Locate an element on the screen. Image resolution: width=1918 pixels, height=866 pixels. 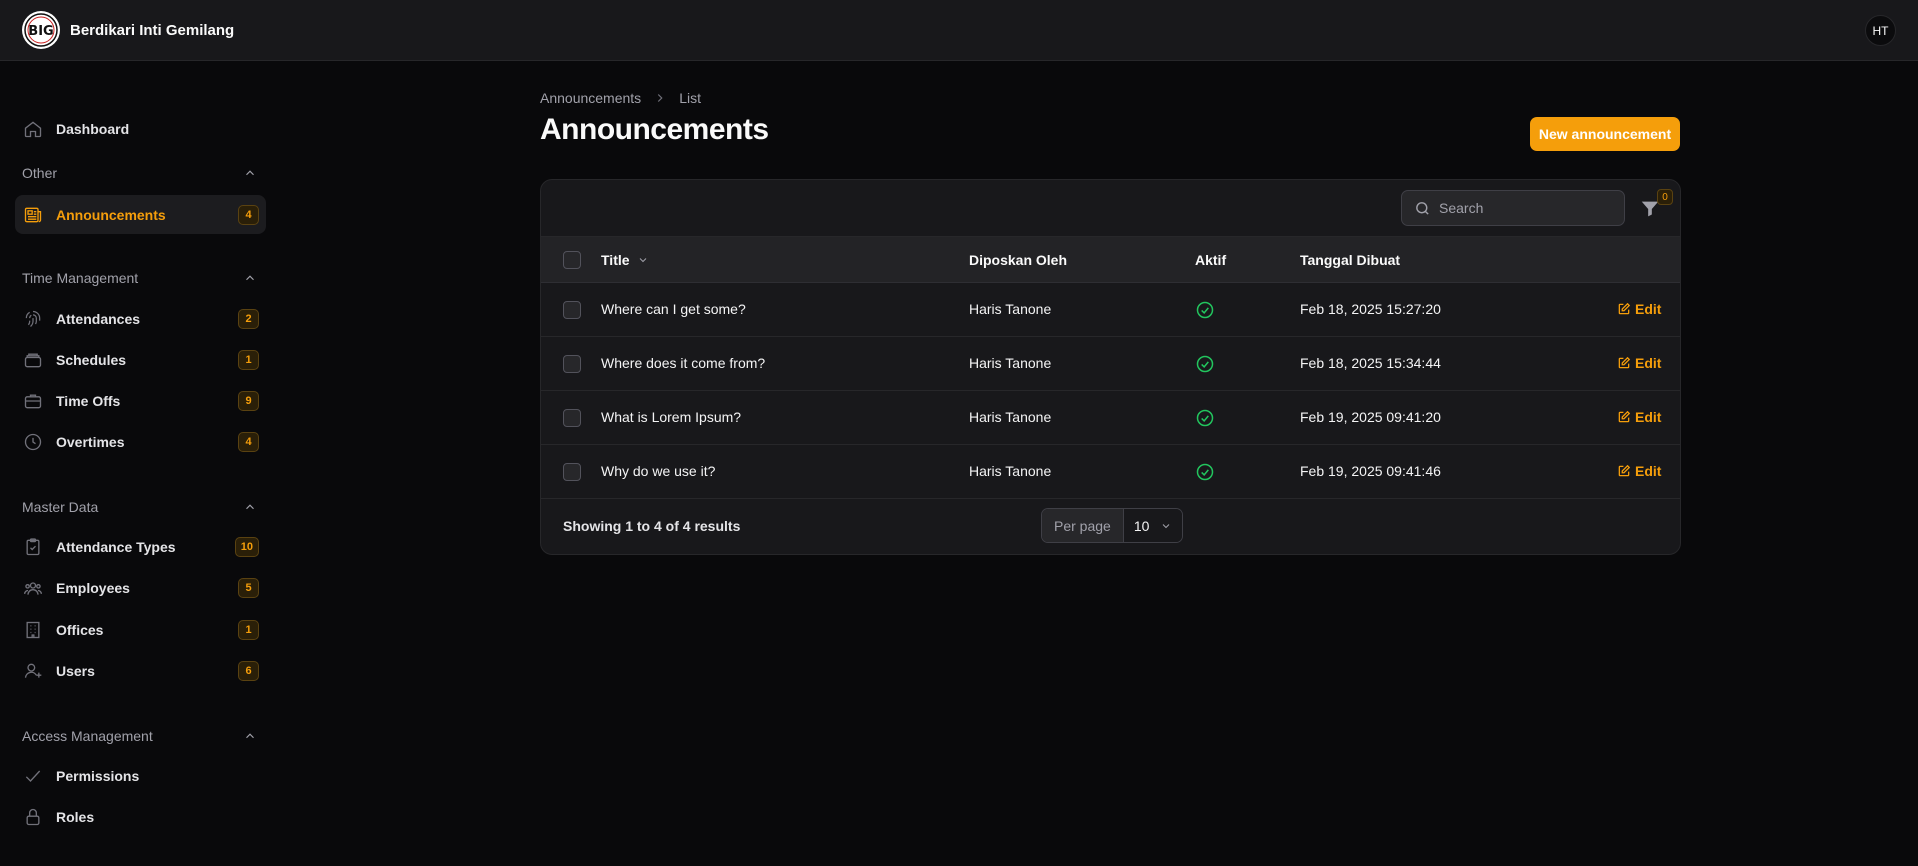
sidebar-item-announcements: Announcements 4 is located at coordinates (140, 214).